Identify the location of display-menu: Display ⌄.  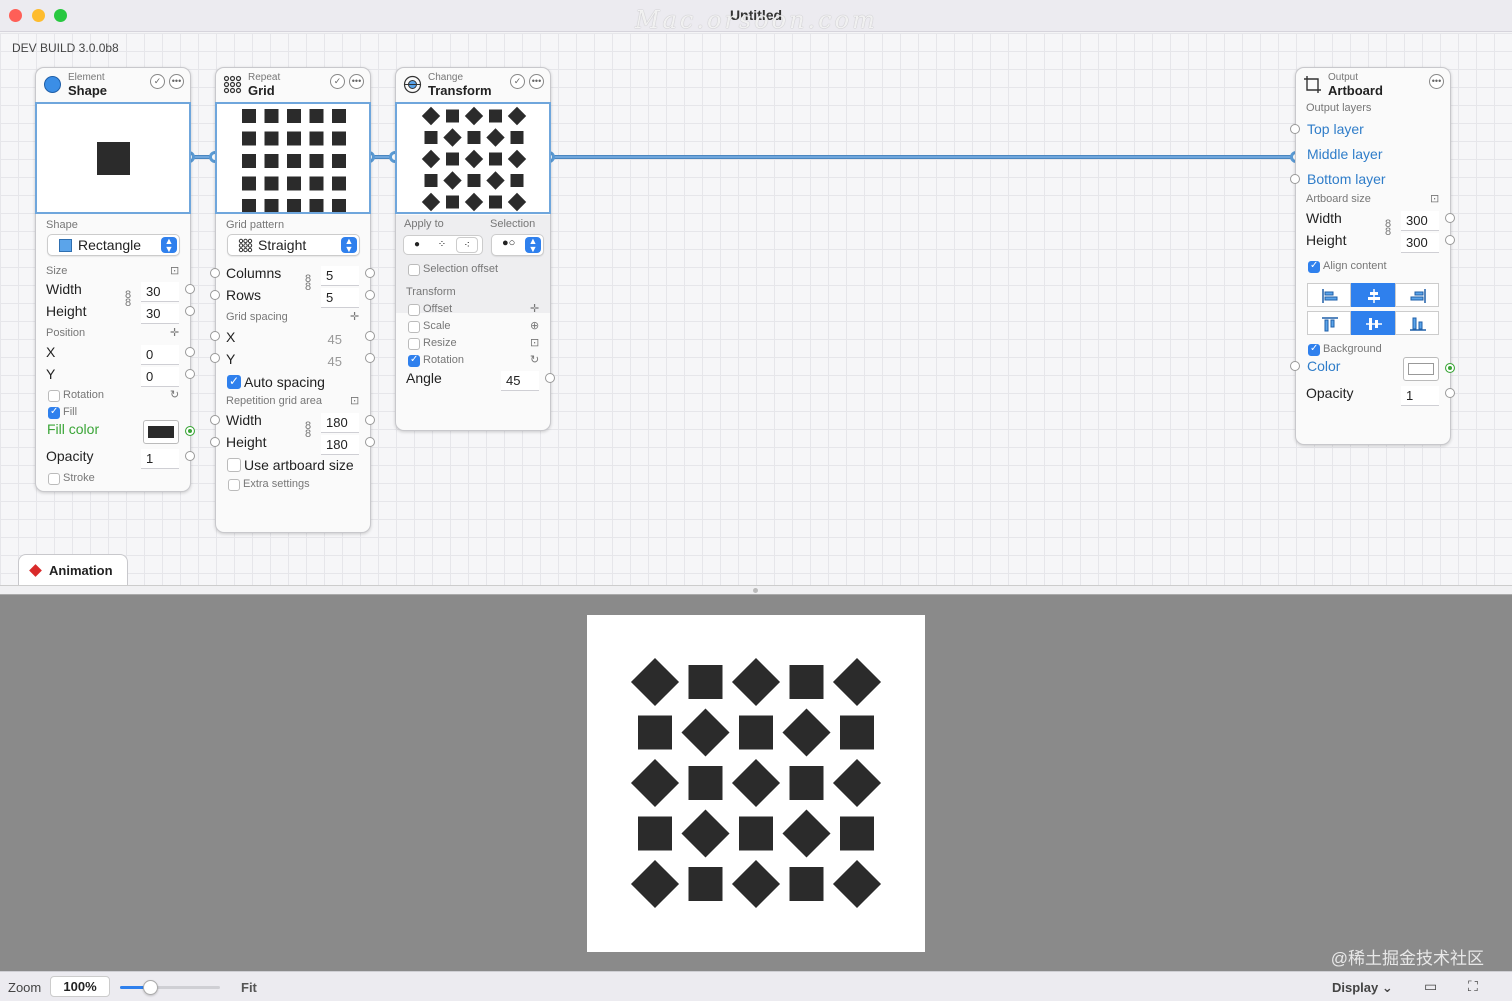
(1362, 988).